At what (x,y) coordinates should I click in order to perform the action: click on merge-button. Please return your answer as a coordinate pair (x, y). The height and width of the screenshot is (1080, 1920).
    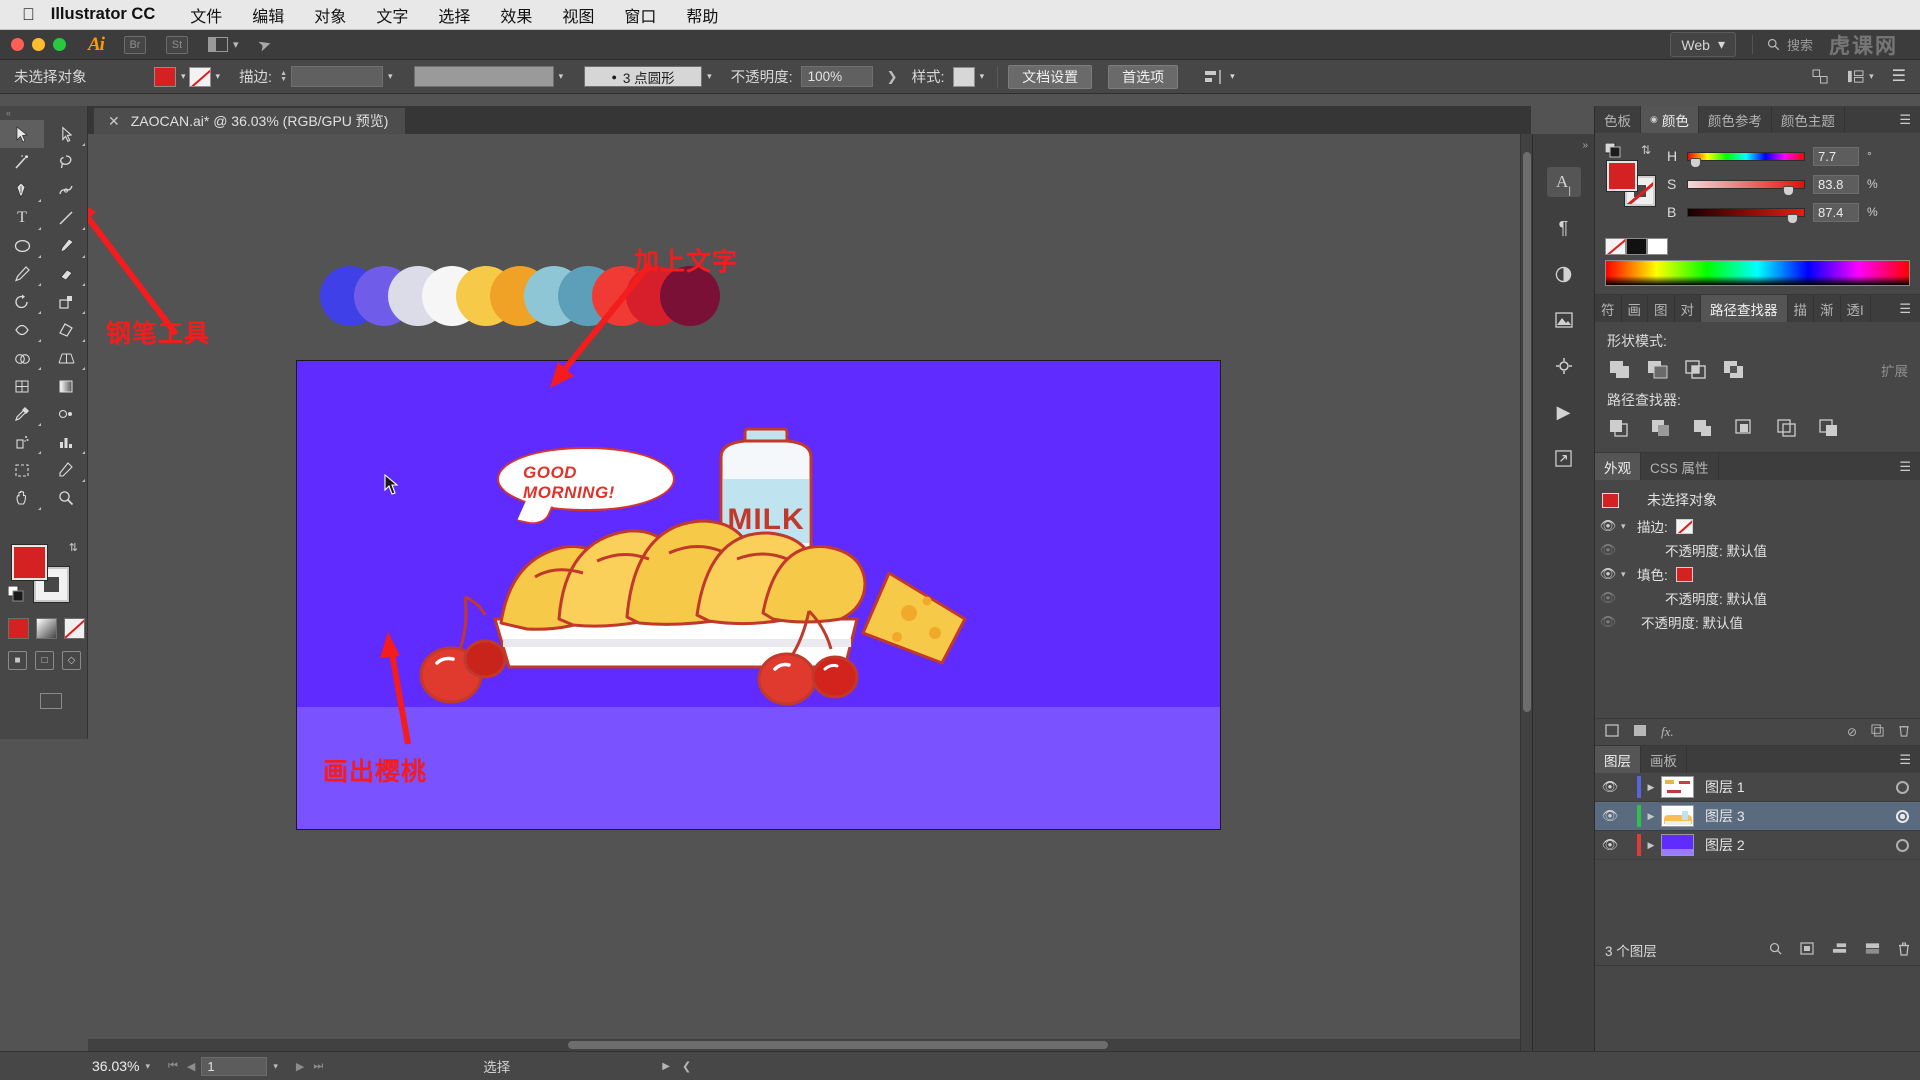
    Looking at the image, I should click on (1703, 428).